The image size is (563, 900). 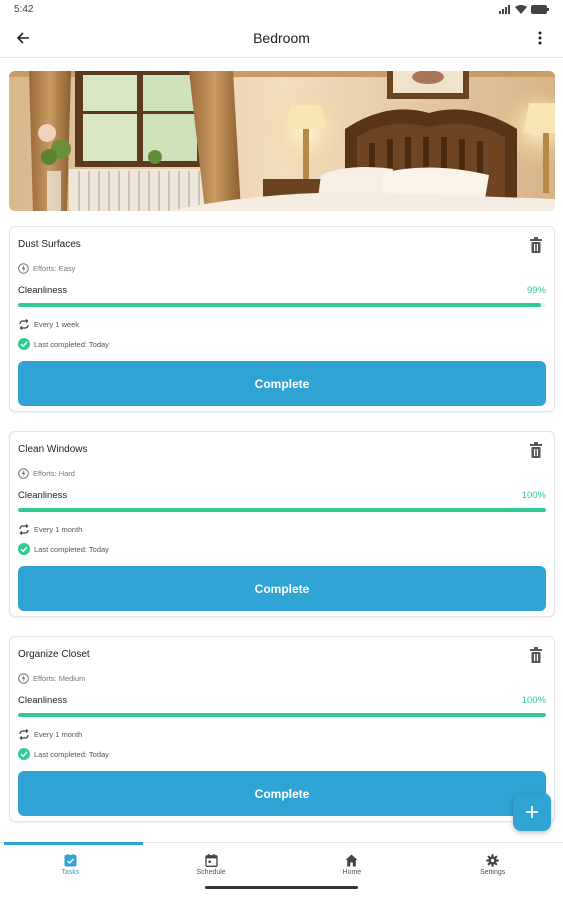 What do you see at coordinates (54, 473) in the screenshot?
I see `effort-label: Efforts: Hard` at bounding box center [54, 473].